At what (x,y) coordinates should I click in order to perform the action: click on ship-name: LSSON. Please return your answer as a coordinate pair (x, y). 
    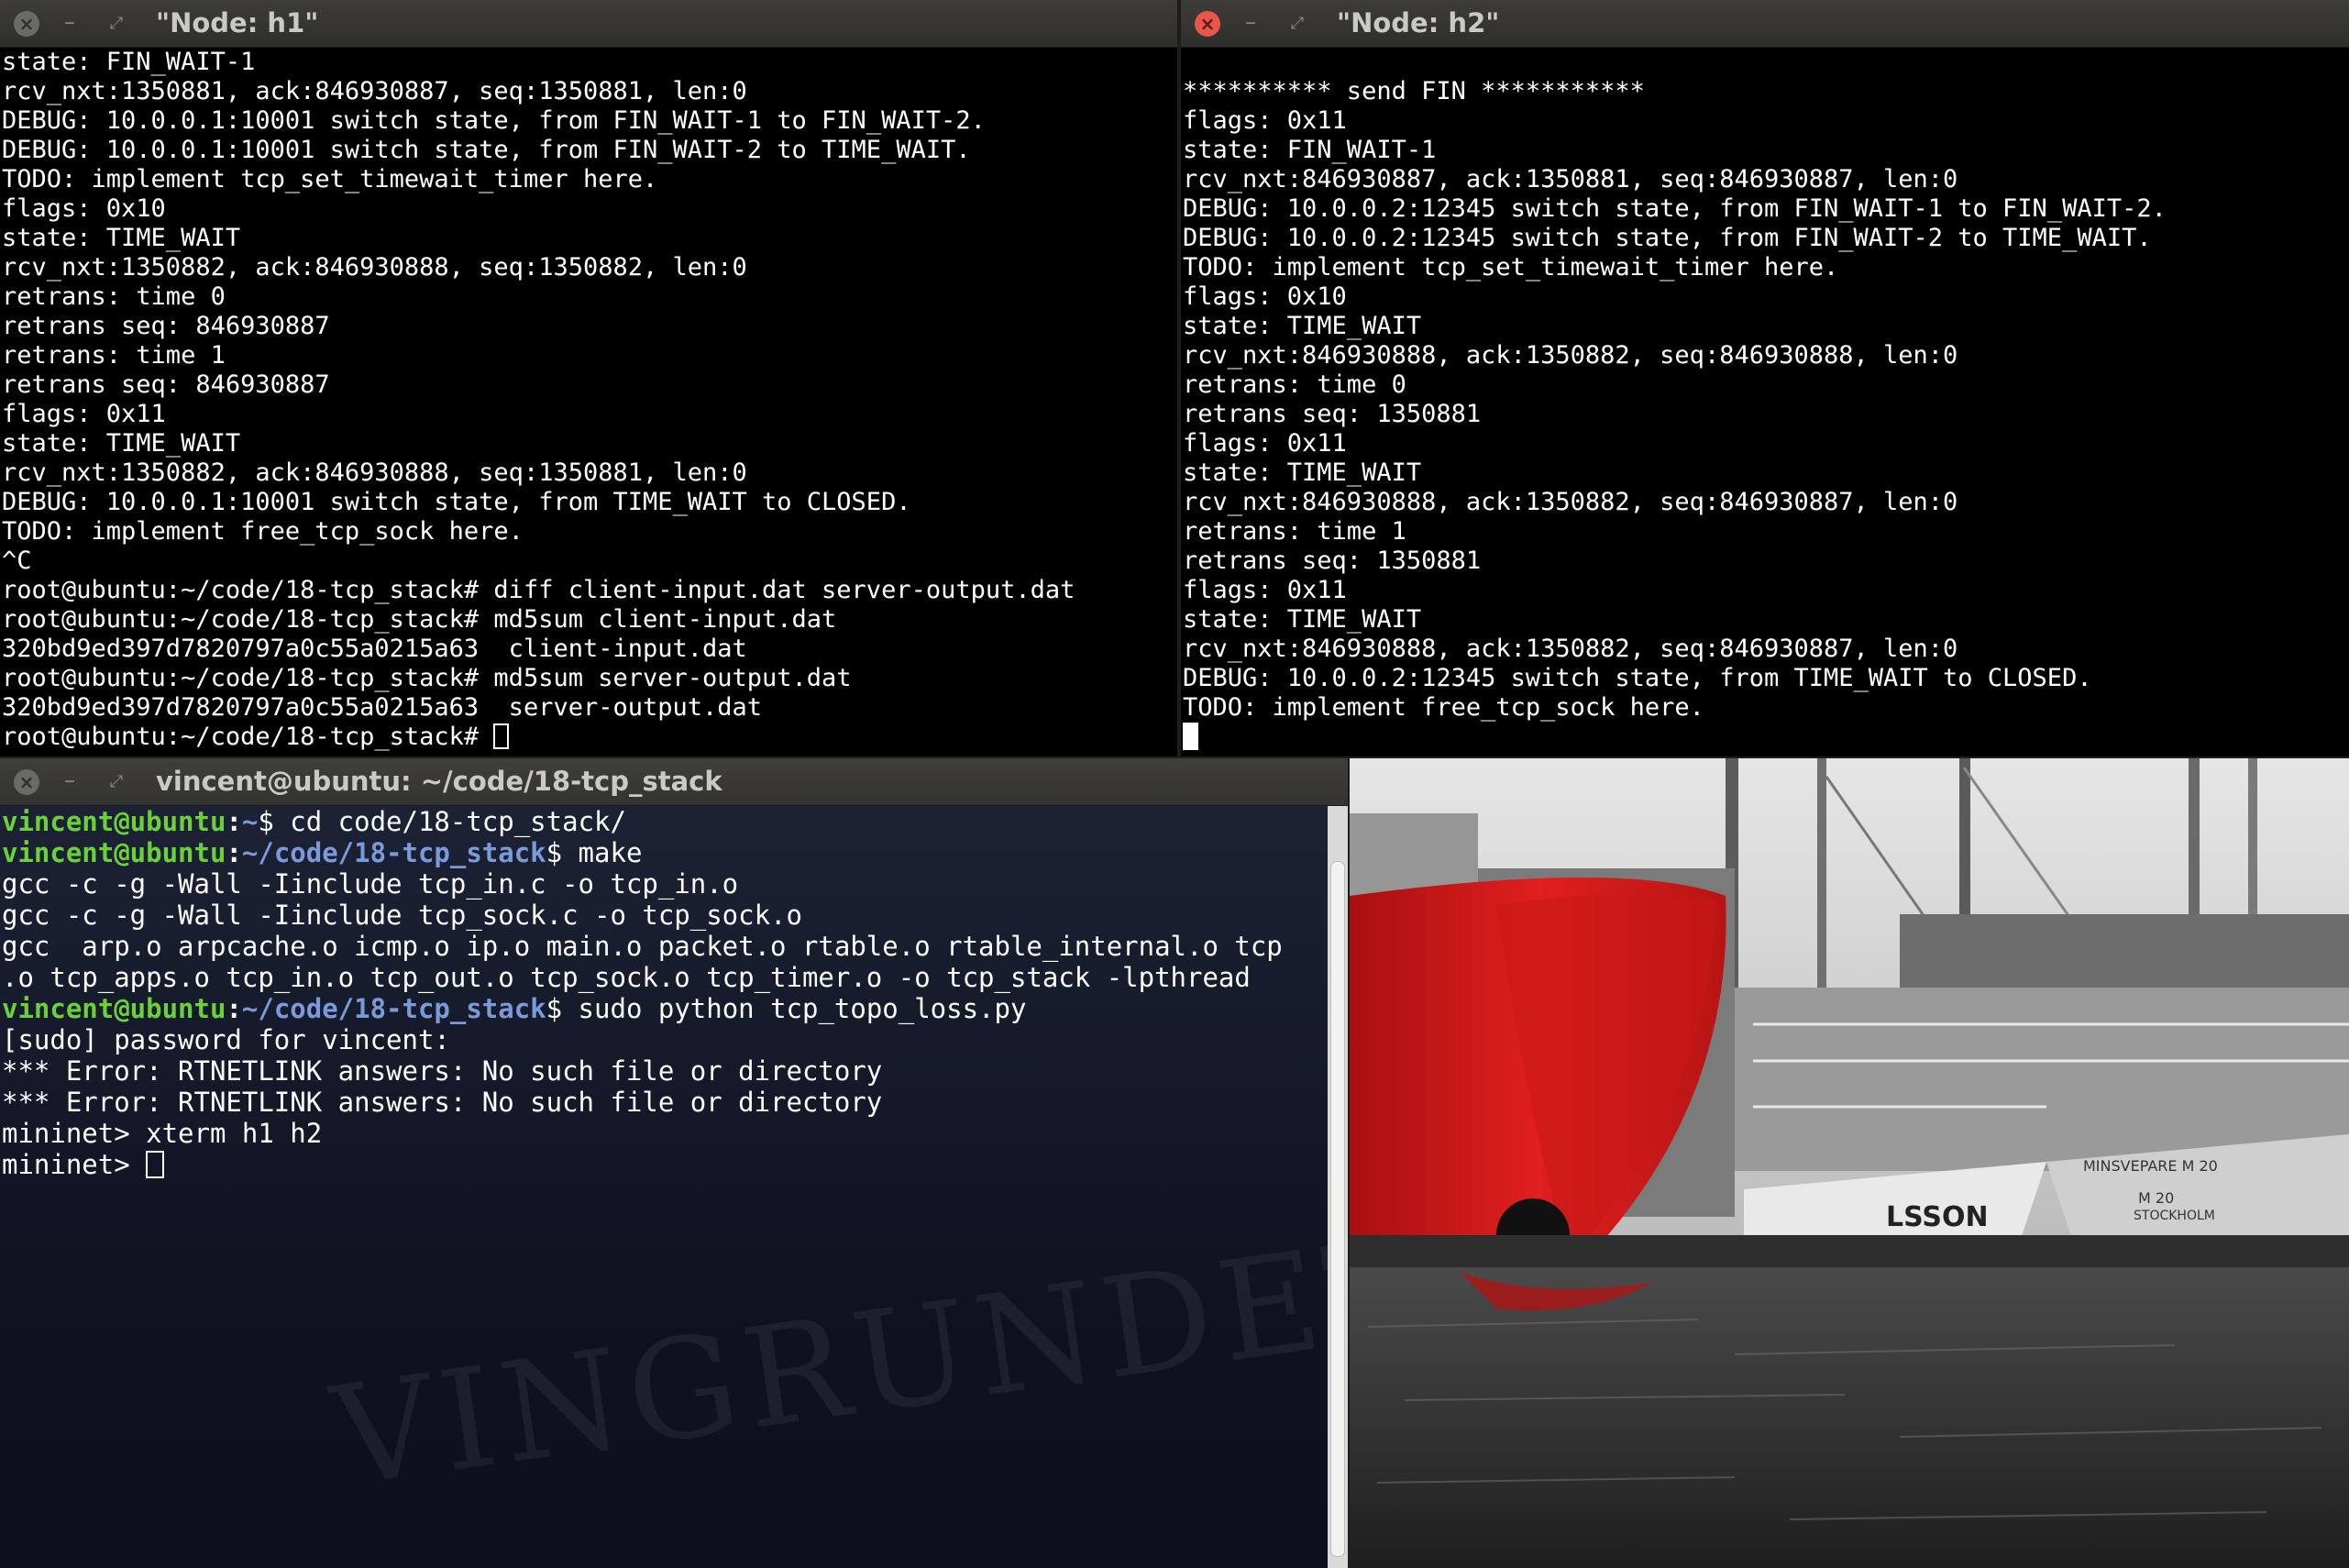
    Looking at the image, I should click on (1937, 1217).